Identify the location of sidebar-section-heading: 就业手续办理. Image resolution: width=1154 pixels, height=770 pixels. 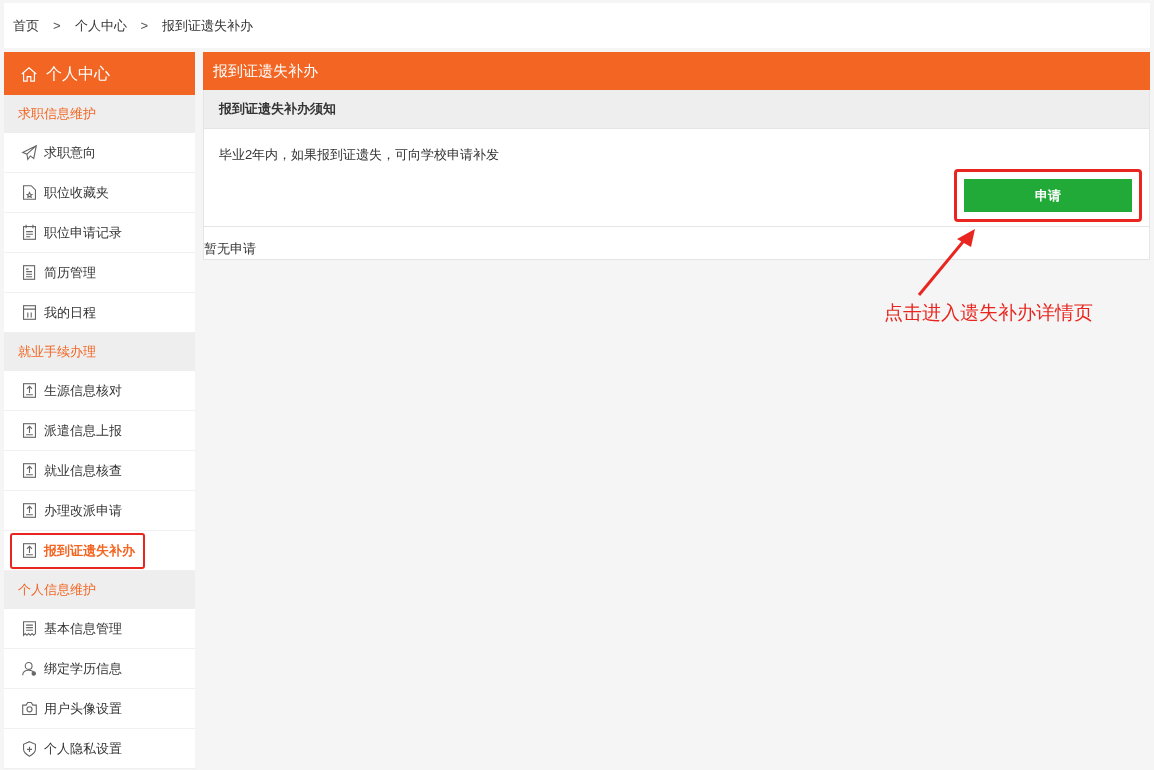
(99, 352).